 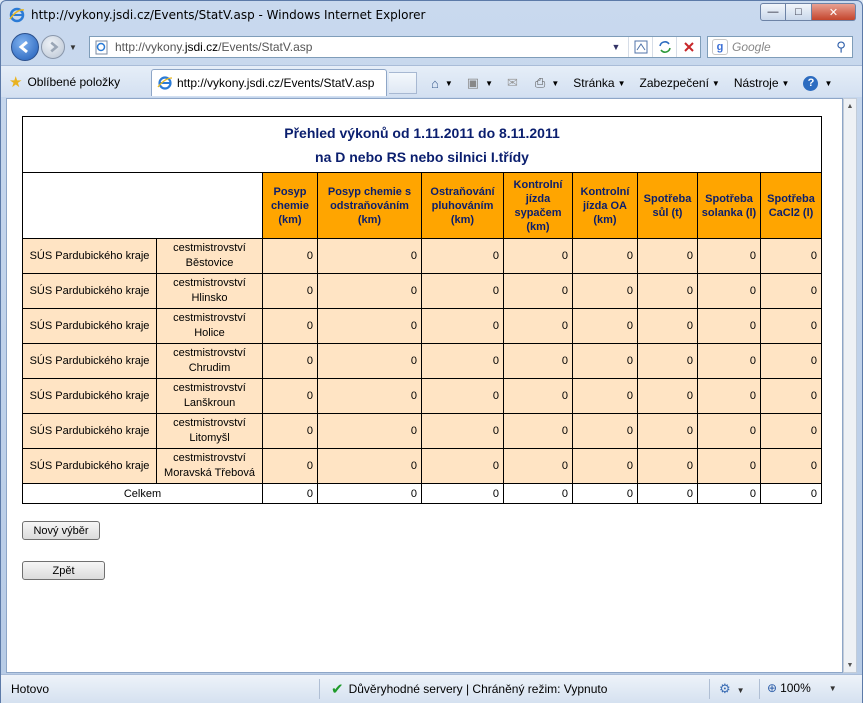 What do you see at coordinates (732, 689) in the screenshot?
I see `protected-mode-button: ⚙ ▼` at bounding box center [732, 689].